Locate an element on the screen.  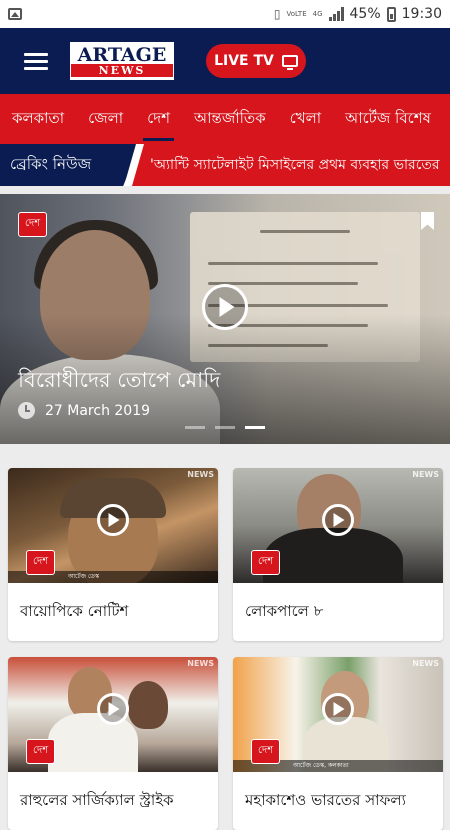
tab-label: কলকাতা is located at coordinates (38, 117).